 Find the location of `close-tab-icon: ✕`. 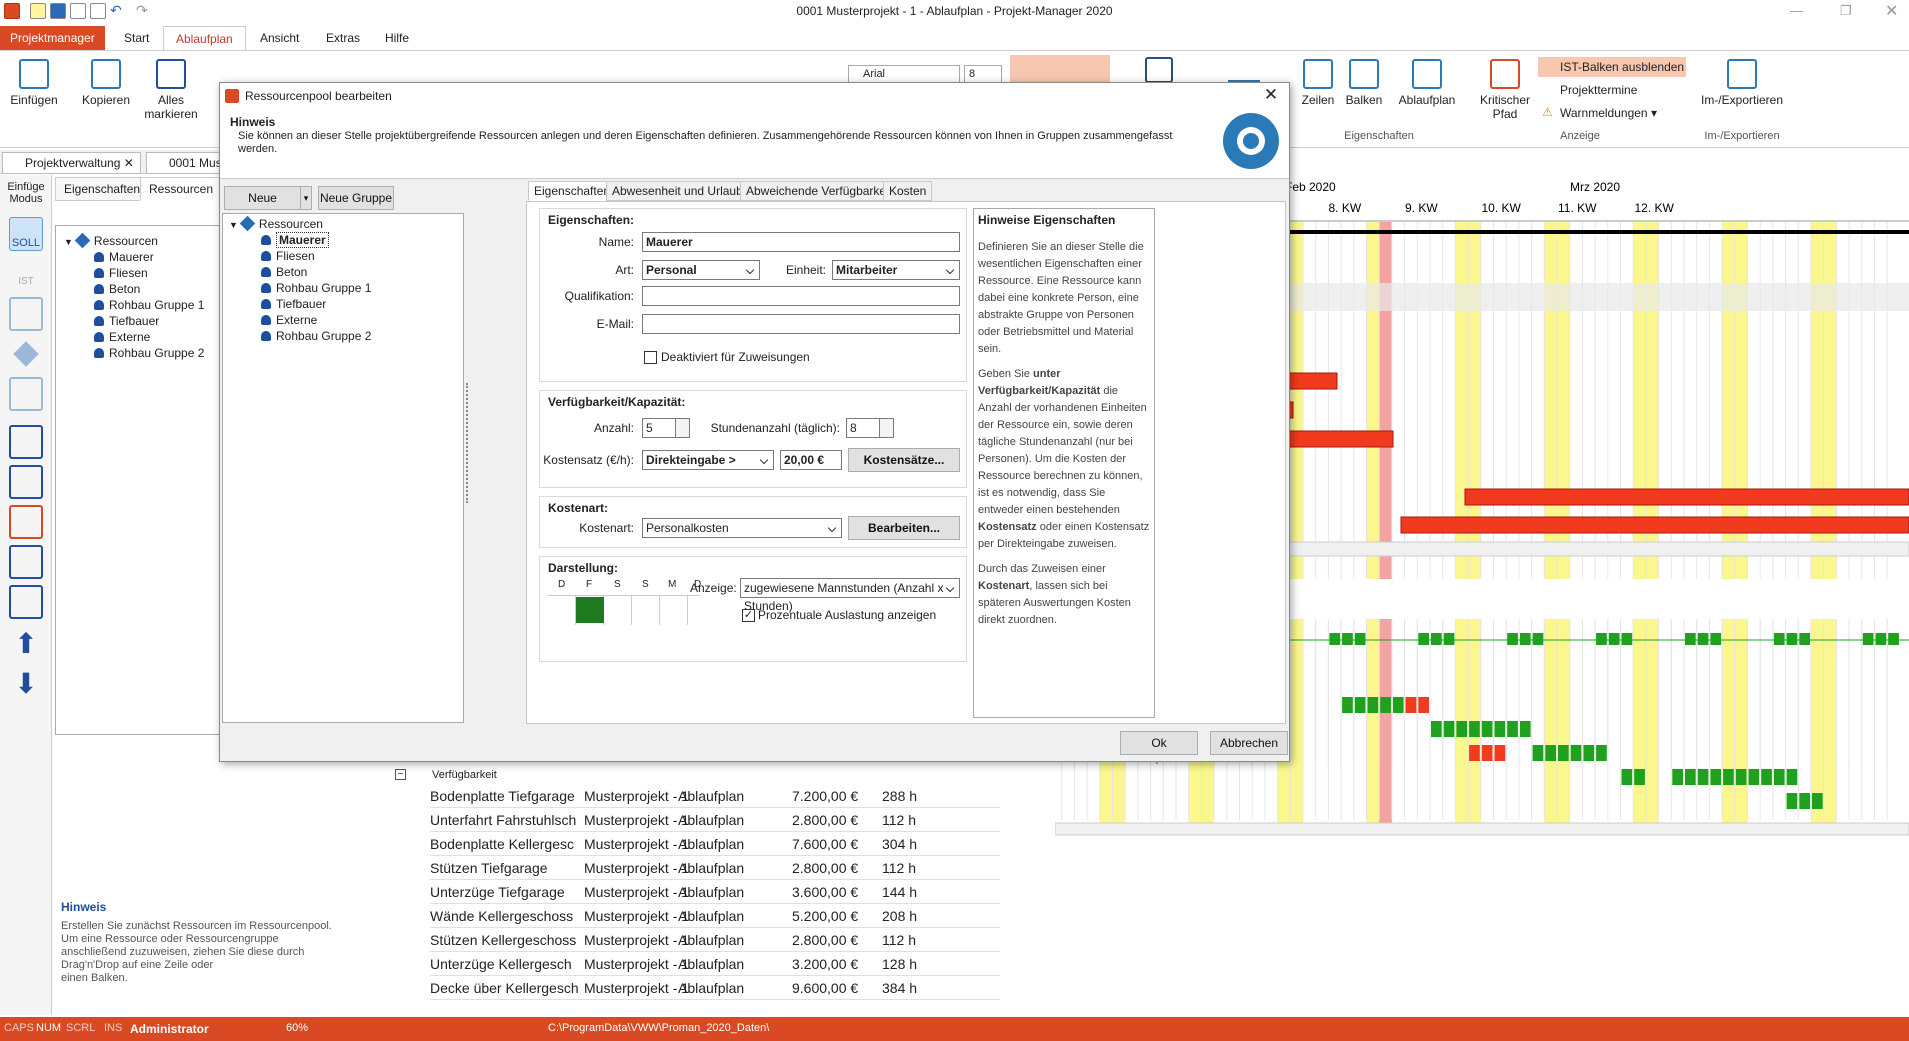

close-tab-icon: ✕ is located at coordinates (129, 163).